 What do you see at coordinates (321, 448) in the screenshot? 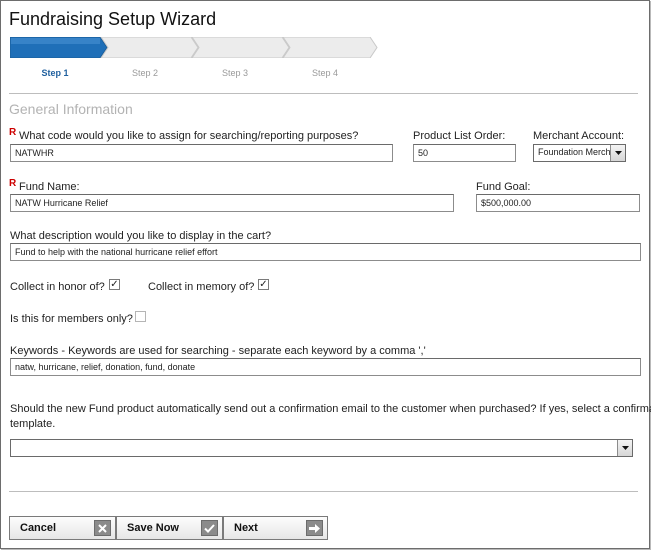
I see `email-template-select` at bounding box center [321, 448].